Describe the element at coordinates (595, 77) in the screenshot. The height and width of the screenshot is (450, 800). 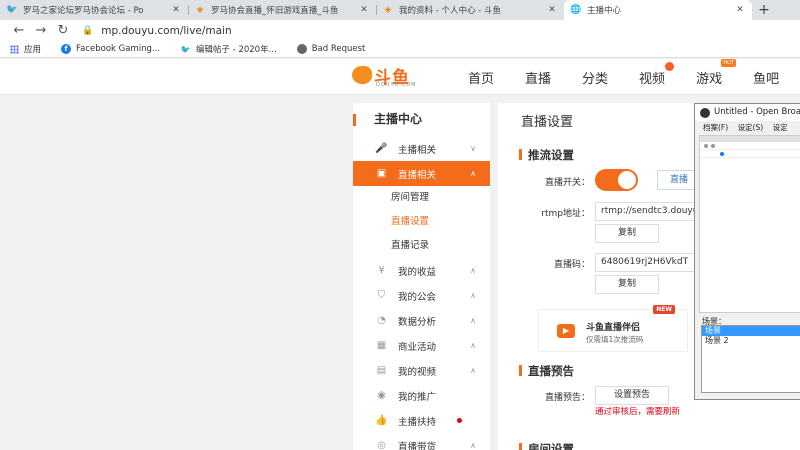
I see `nav-category: 分类` at that location.